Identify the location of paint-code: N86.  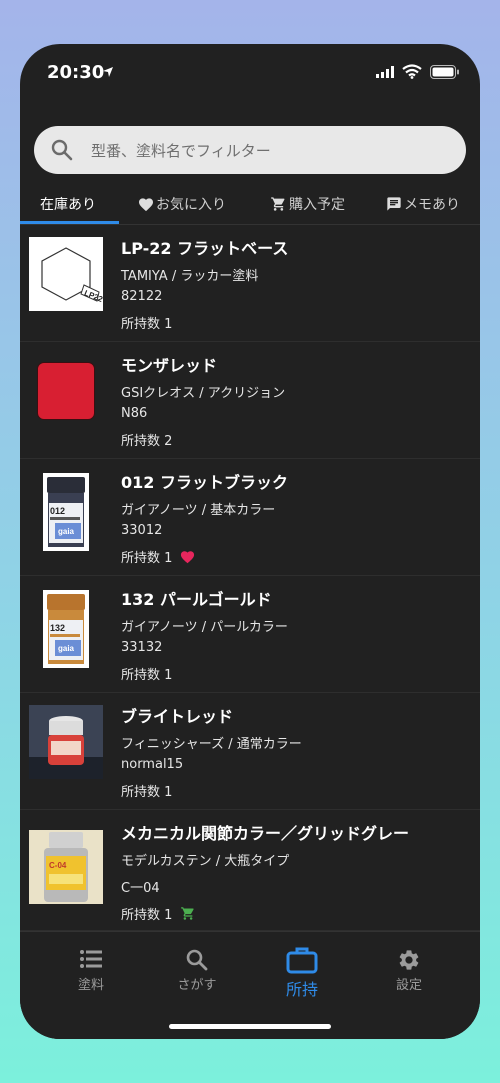
(134, 413).